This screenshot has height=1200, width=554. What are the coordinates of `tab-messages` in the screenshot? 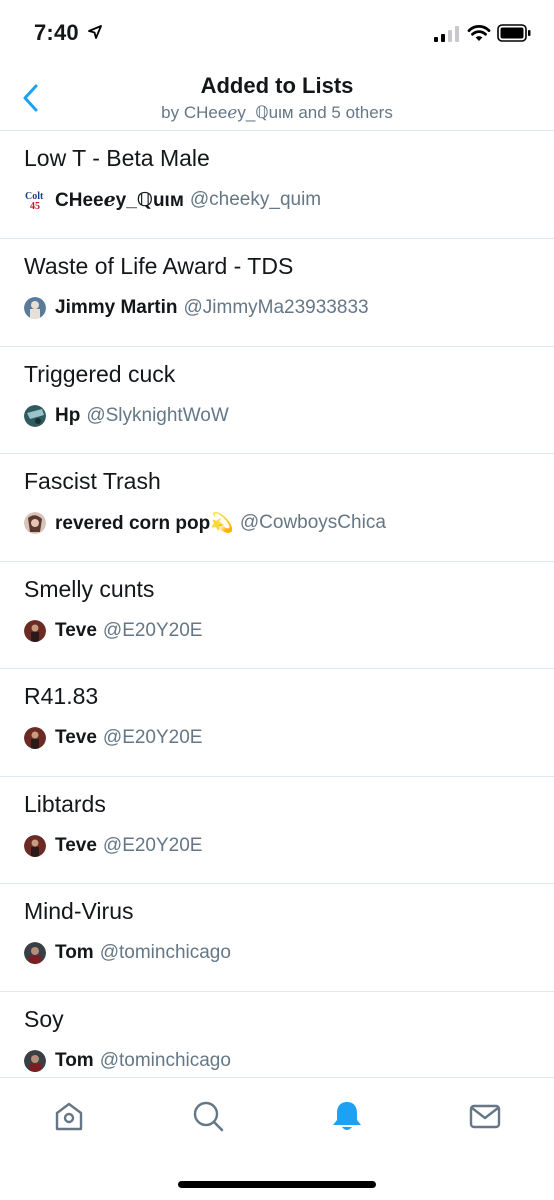 It's located at (485, 1116).